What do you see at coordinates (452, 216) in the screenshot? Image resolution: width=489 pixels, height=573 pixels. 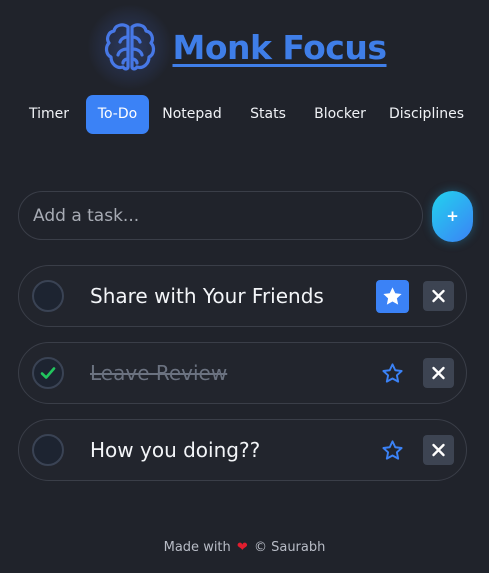 I see `add-task-button: +` at bounding box center [452, 216].